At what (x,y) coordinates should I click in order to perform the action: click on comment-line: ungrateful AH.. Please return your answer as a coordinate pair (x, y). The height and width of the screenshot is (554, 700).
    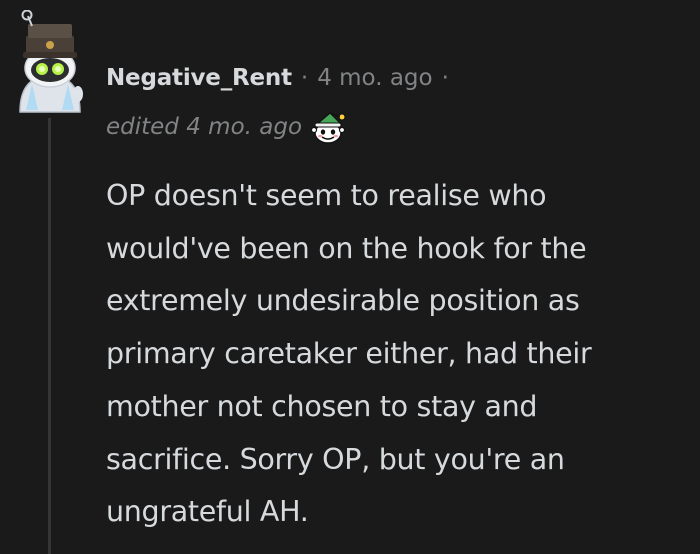
    Looking at the image, I should click on (207, 512).